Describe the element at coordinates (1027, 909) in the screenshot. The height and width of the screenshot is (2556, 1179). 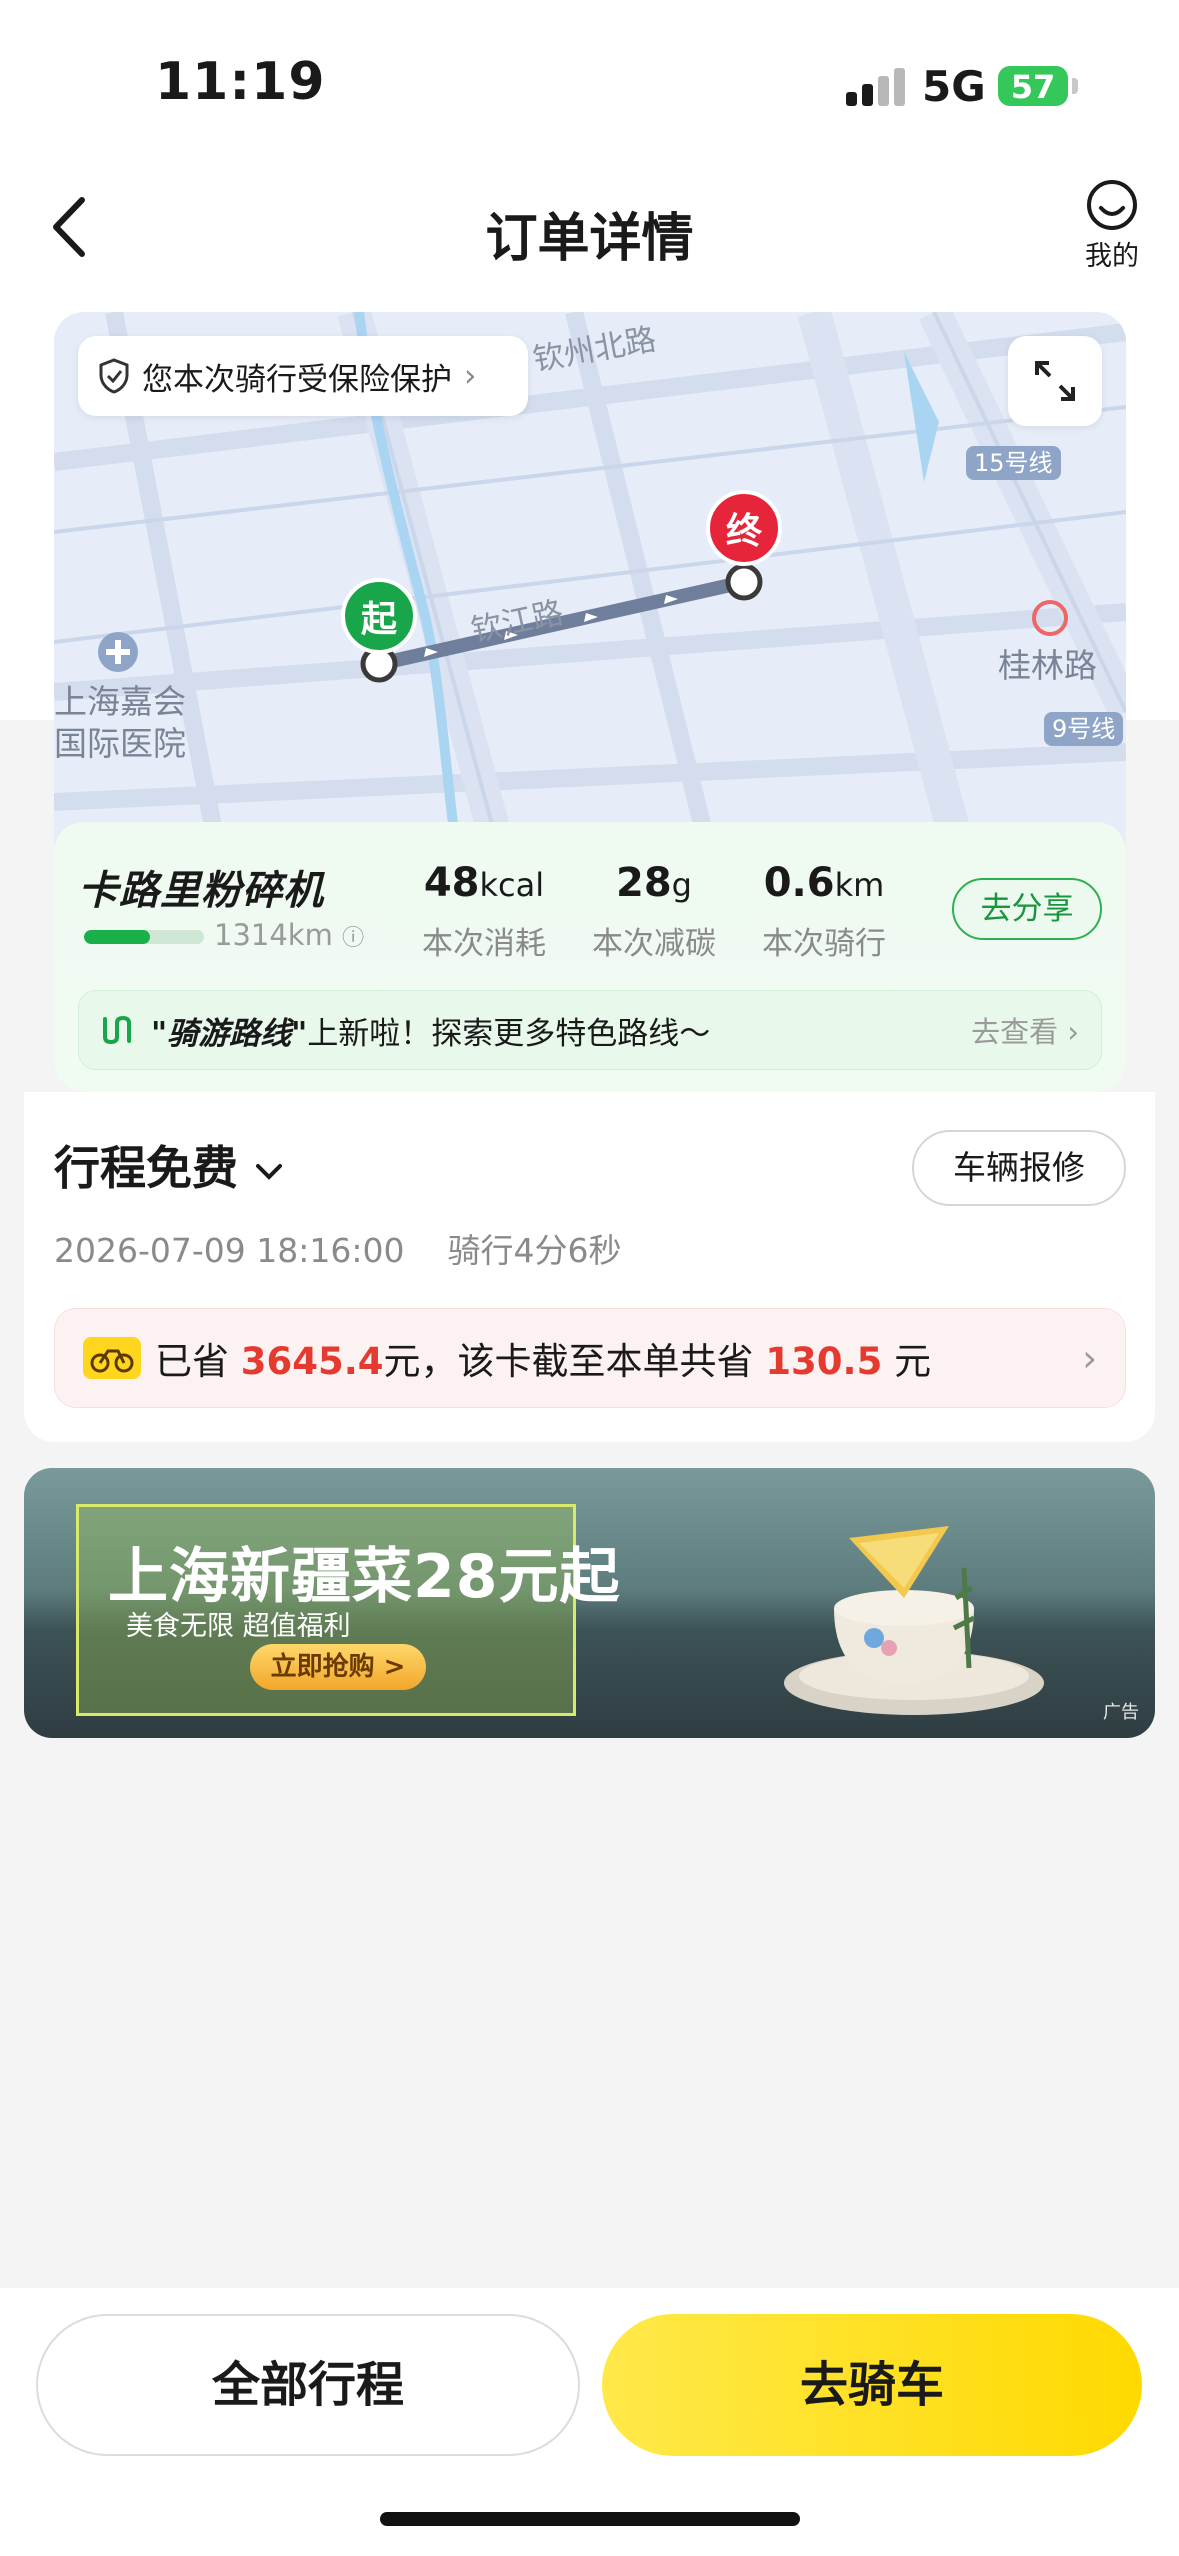
I see `share-button: 去分享` at that location.